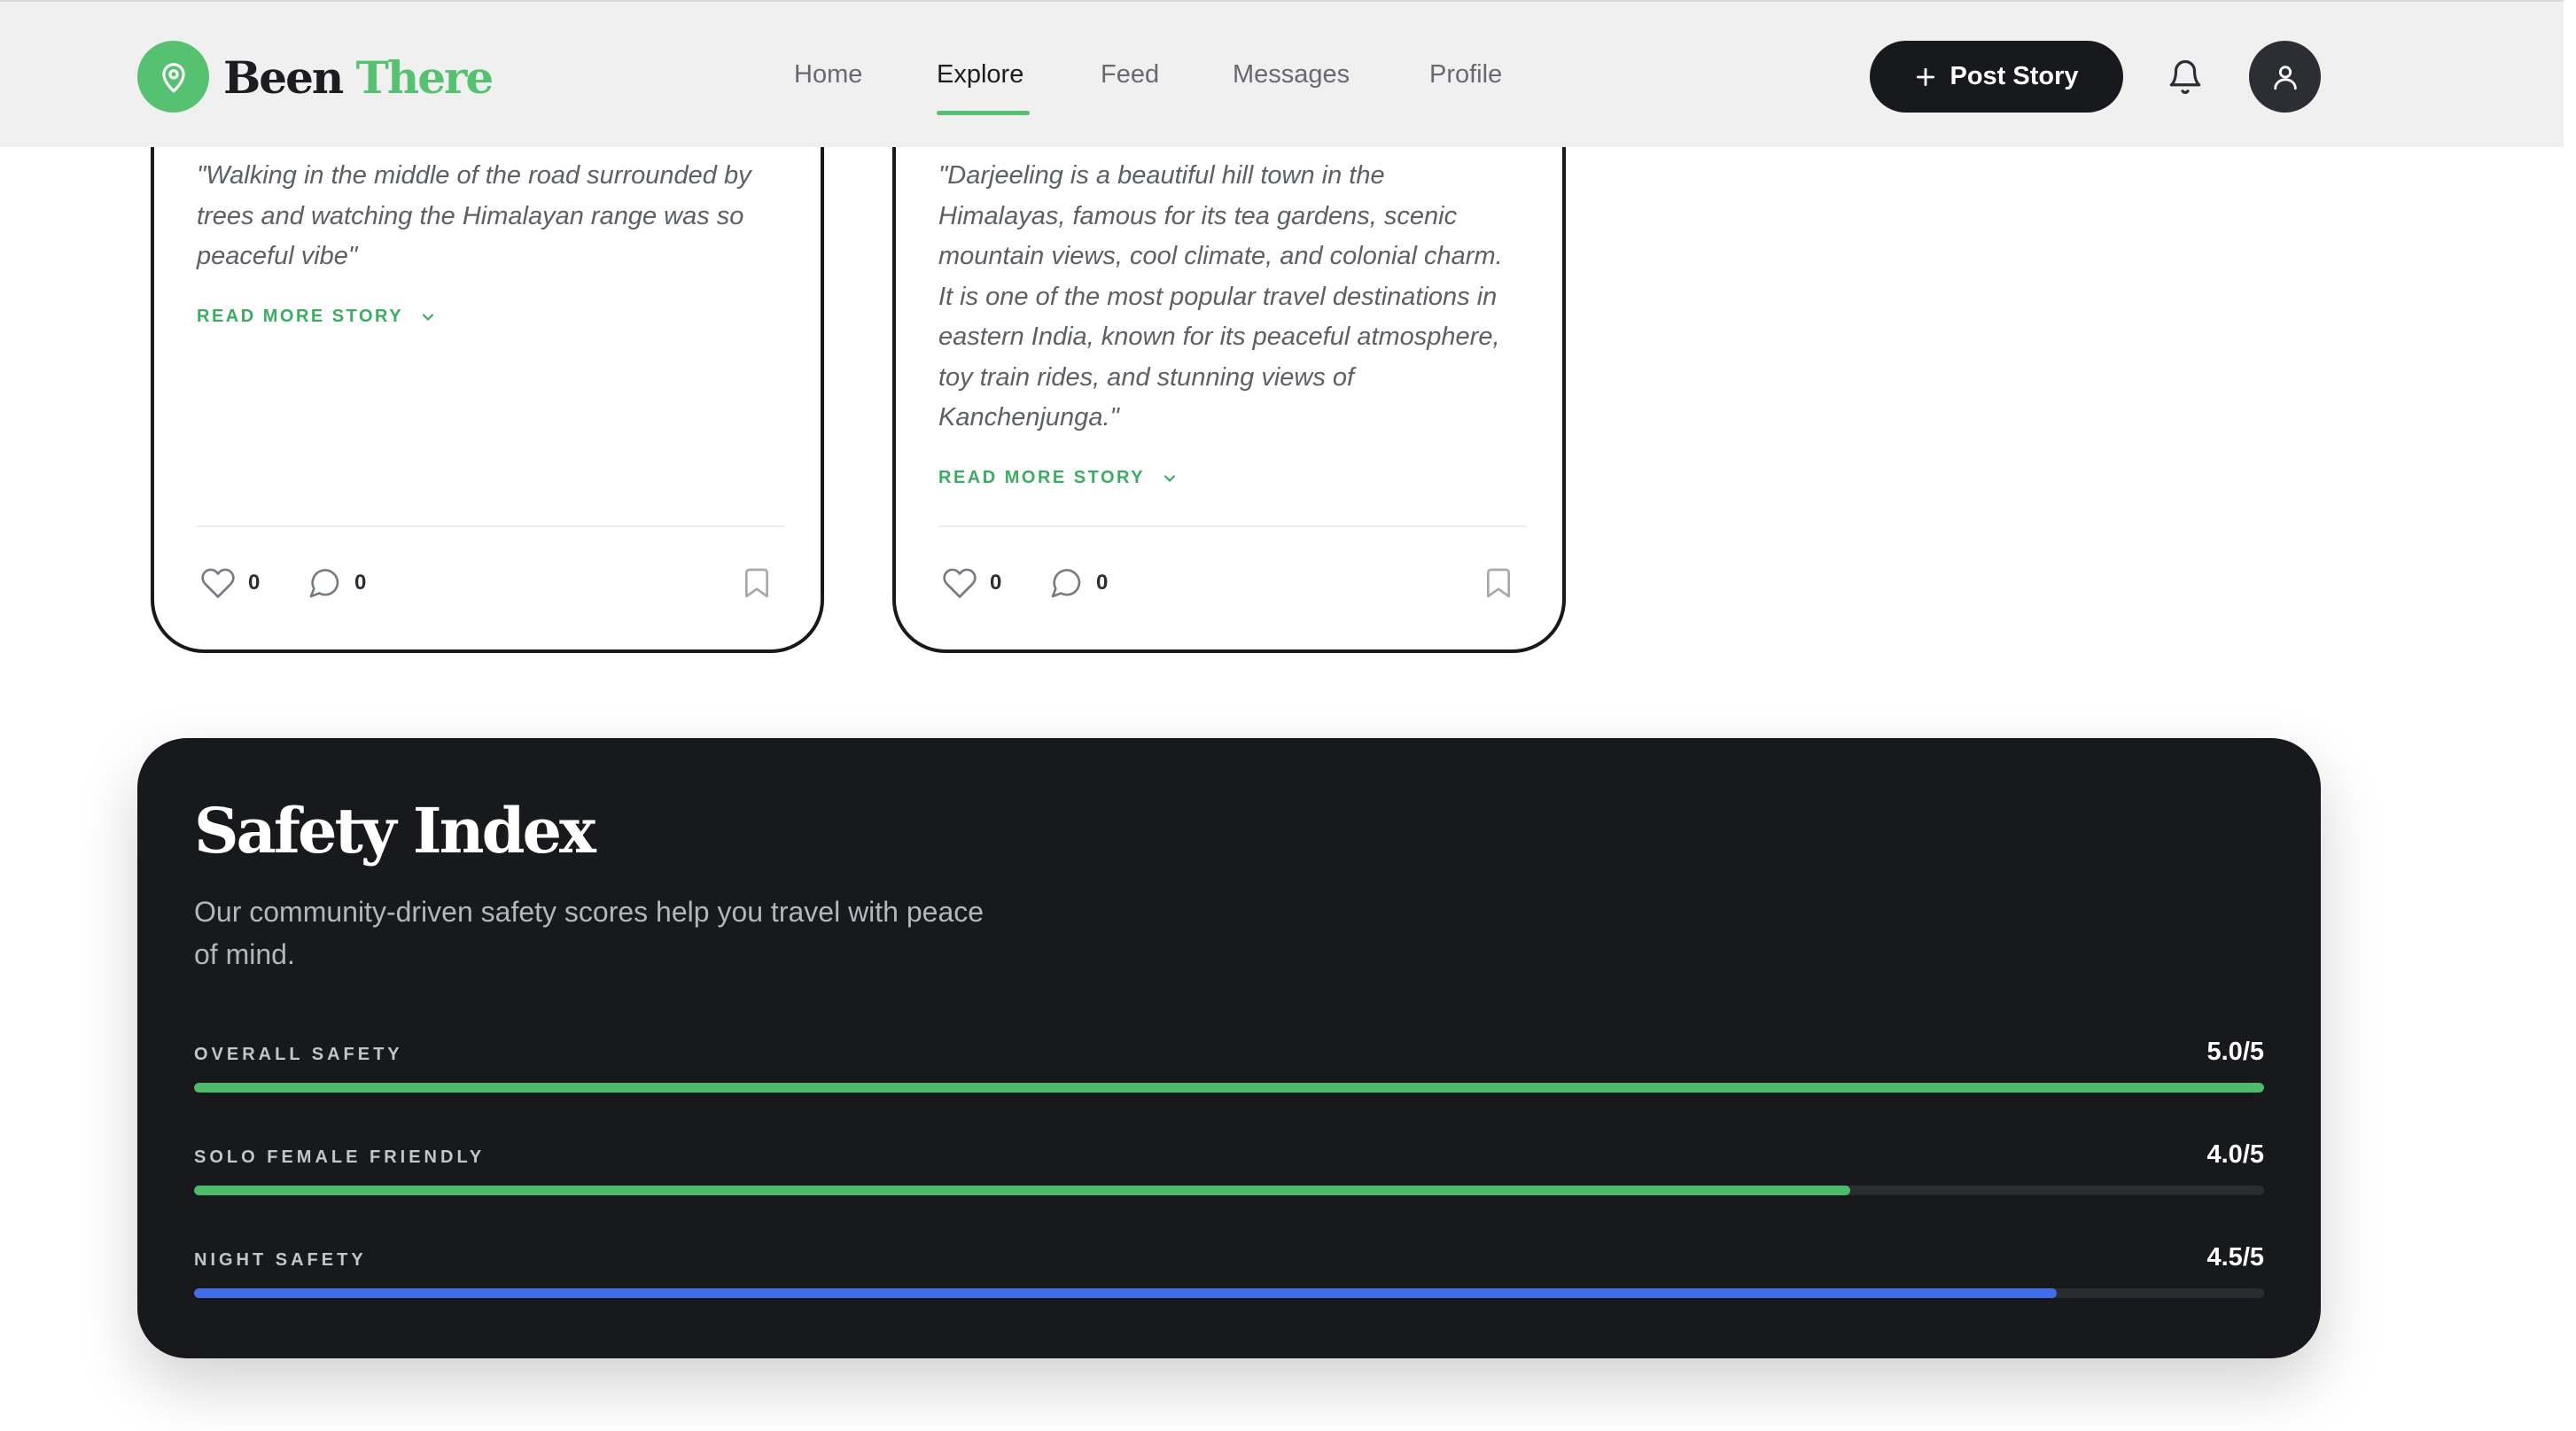 The image size is (2576, 1431). I want to click on solo-female-friendly-label: SOLO FEMALE FRIENDLY, so click(340, 1157).